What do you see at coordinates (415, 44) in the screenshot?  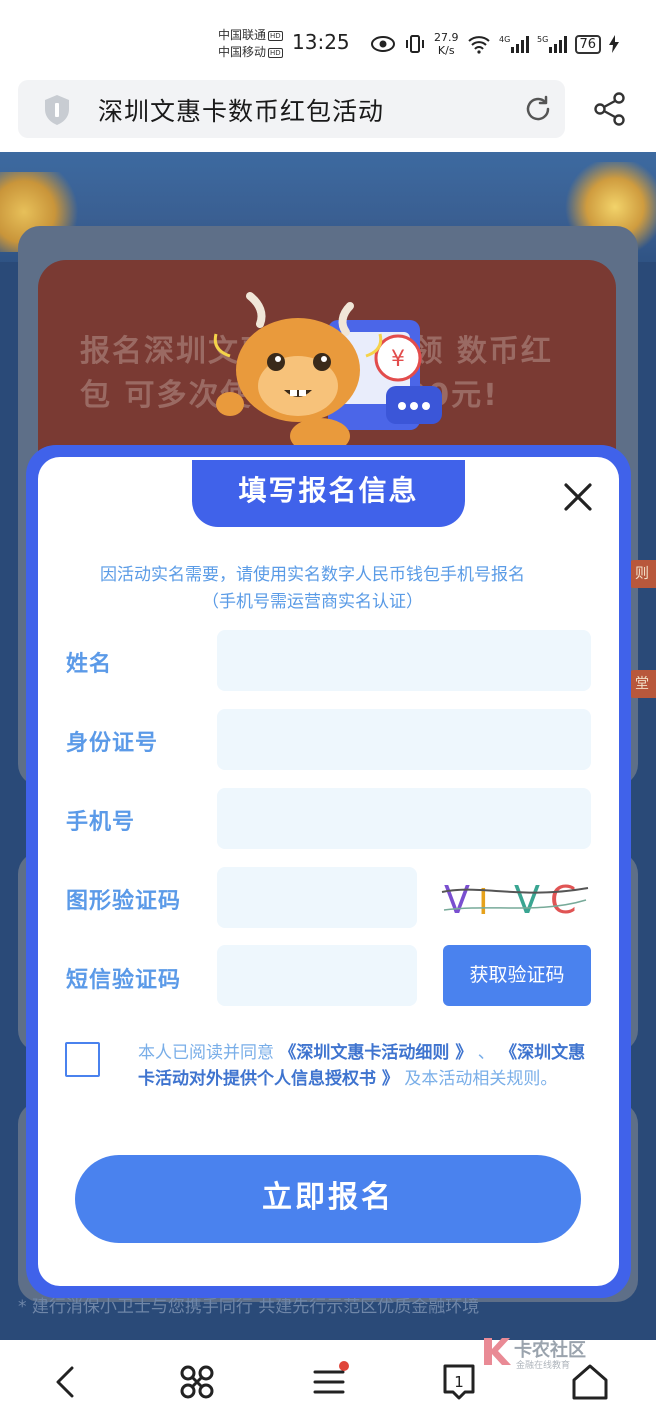 I see `vibrate-icon` at bounding box center [415, 44].